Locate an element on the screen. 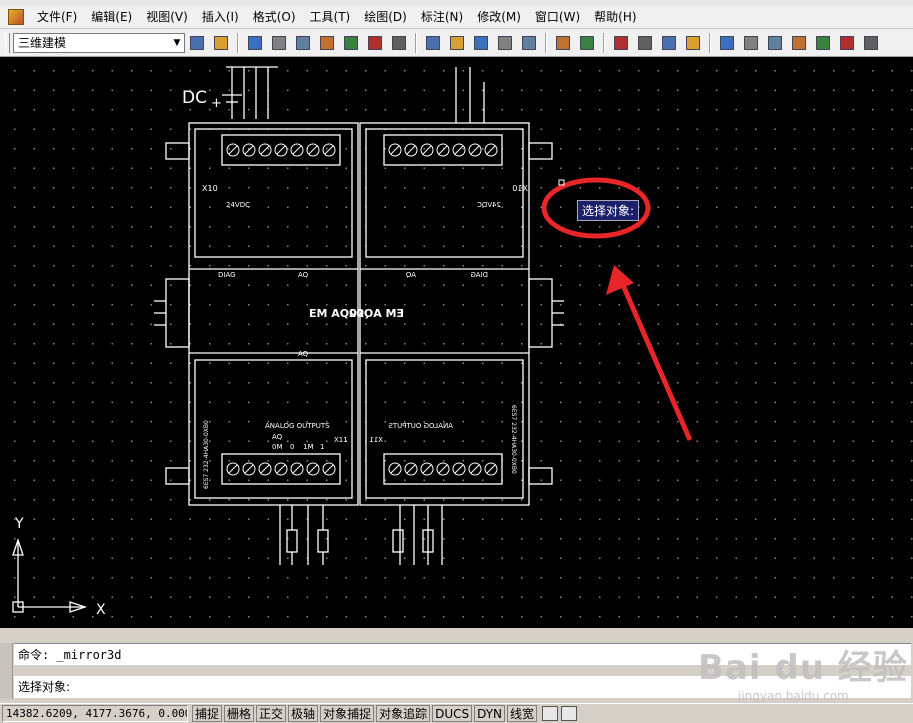 Image resolution: width=913 pixels, height=723 pixels. brush-button is located at coordinates (529, 43).